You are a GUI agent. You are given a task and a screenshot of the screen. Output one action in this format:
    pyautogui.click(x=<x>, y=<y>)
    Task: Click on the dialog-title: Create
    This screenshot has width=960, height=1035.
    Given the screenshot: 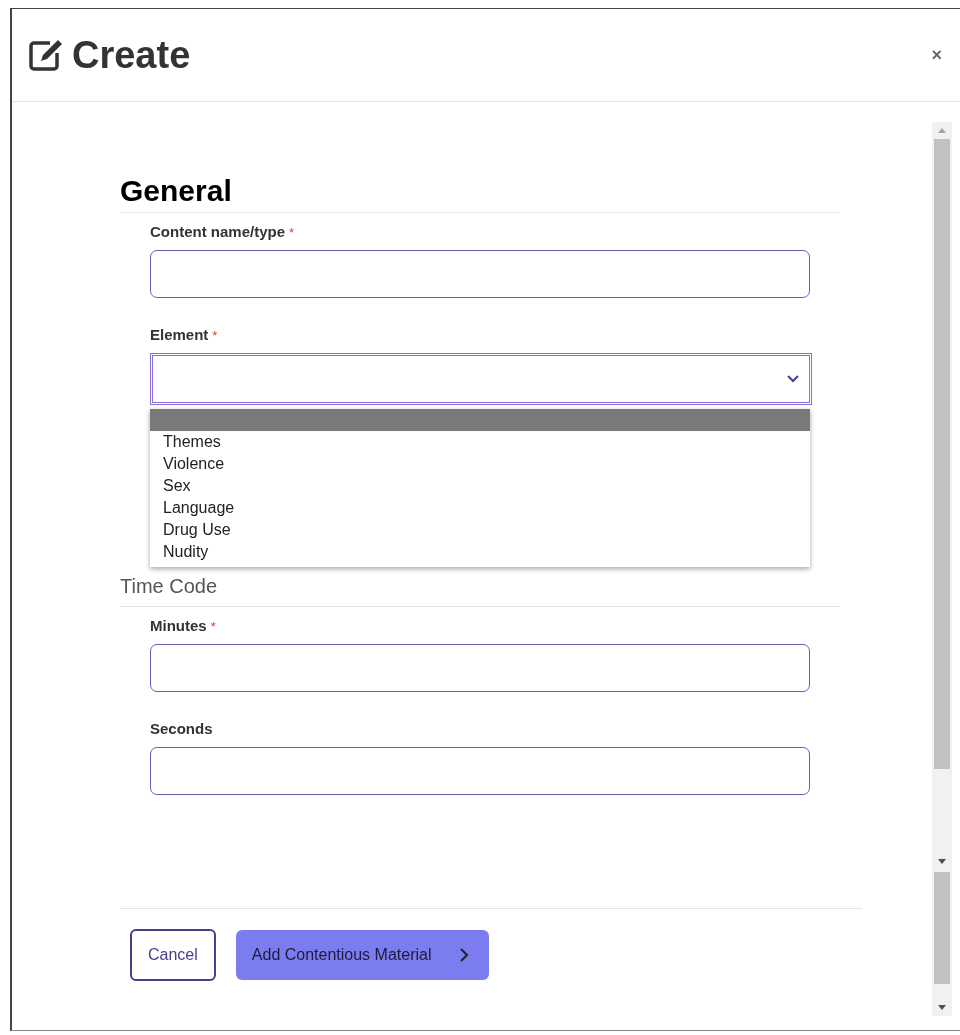 What is the action you would take?
    pyautogui.click(x=109, y=55)
    